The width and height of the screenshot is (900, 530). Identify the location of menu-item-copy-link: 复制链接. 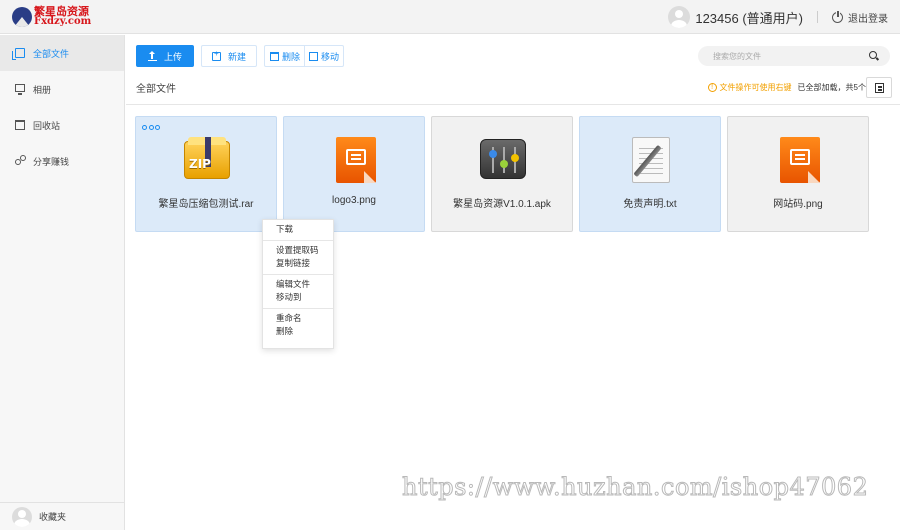
(298, 263).